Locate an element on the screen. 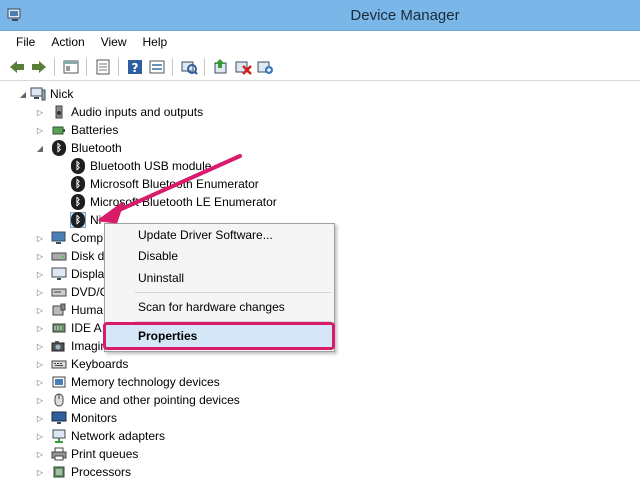  tree-item-audio: ▷ Audio inputs and outputs is located at coordinates (119, 112).